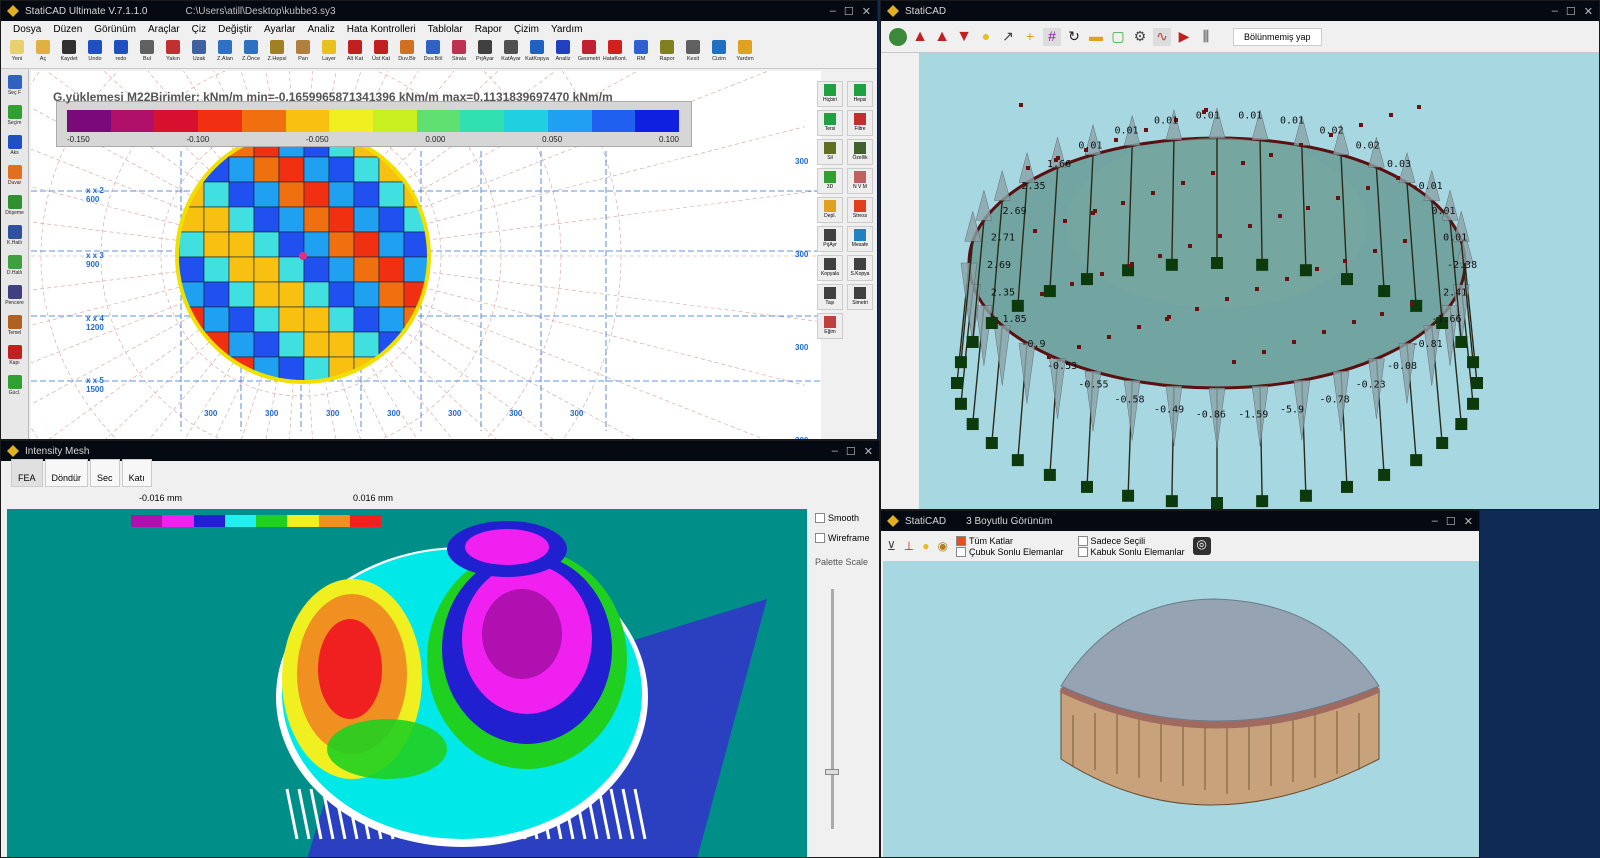 The image size is (1600, 858). I want to click on right-tool-10: PrjAyr, so click(830, 239).